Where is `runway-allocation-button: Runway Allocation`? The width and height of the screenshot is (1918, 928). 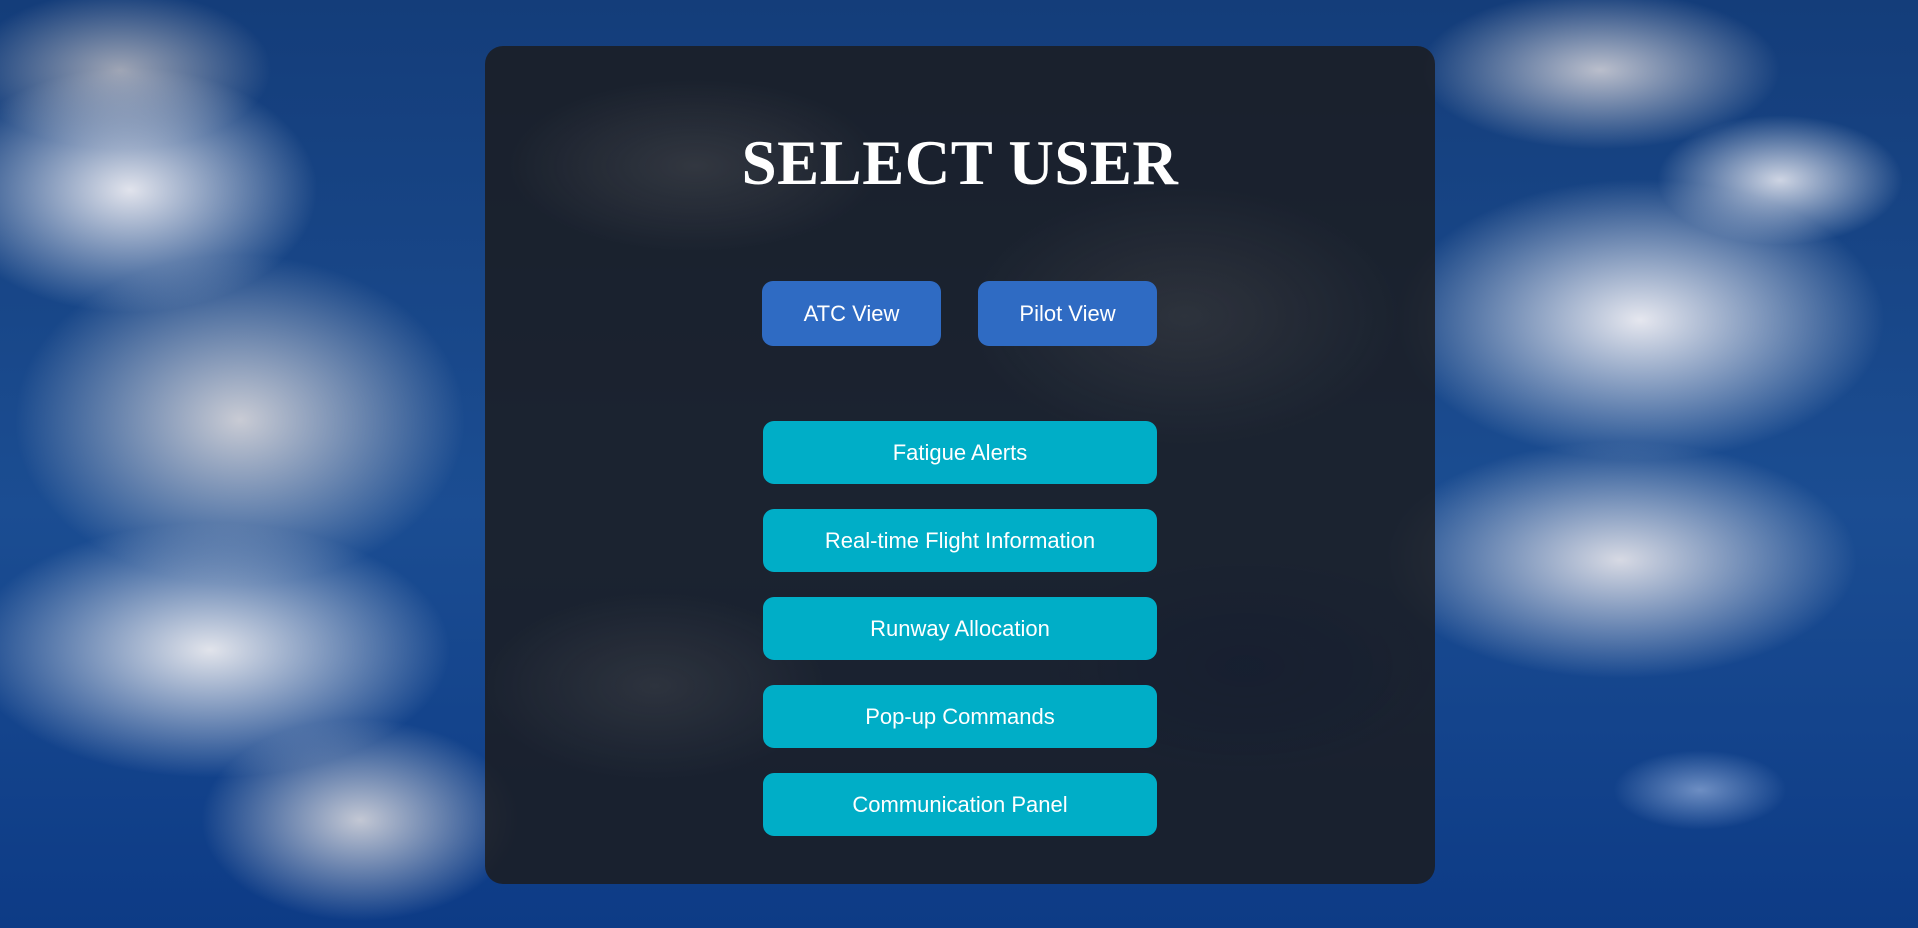 runway-allocation-button: Runway Allocation is located at coordinates (960, 628).